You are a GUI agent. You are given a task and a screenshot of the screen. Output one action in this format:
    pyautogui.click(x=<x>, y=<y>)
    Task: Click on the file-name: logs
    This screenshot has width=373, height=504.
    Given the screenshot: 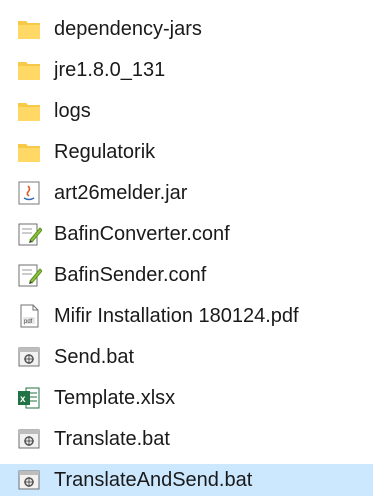 What is the action you would take?
    pyautogui.click(x=72, y=110)
    